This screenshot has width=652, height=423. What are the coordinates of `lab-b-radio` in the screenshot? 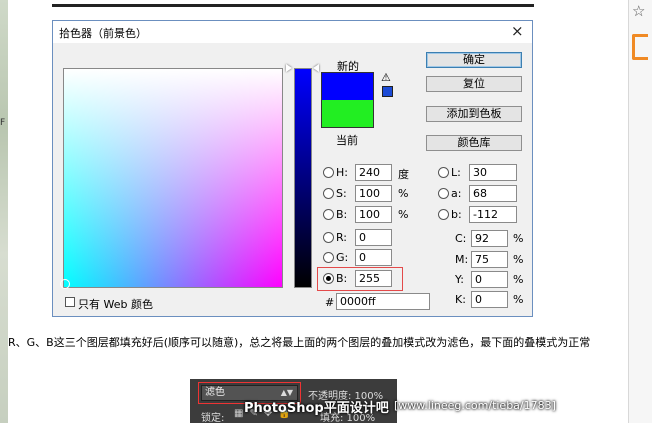 It's located at (443, 214).